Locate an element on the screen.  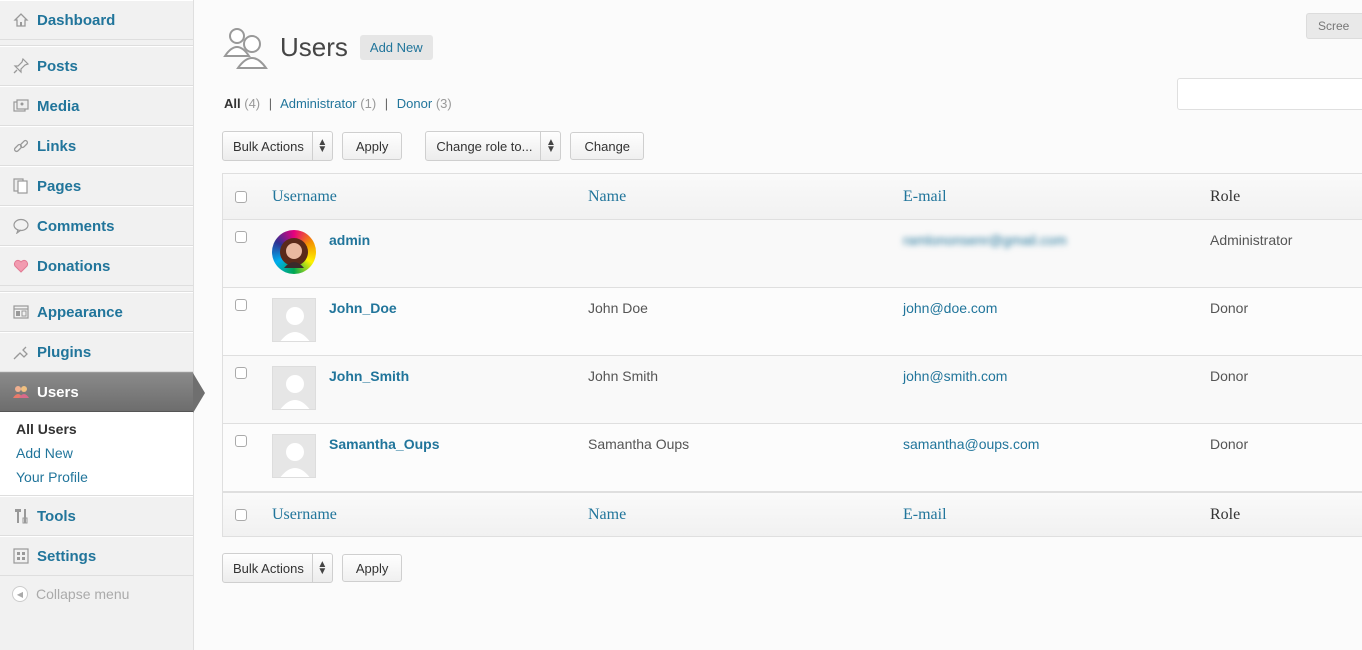
sidebar-item-settings: Settings is located at coordinates (96, 556).